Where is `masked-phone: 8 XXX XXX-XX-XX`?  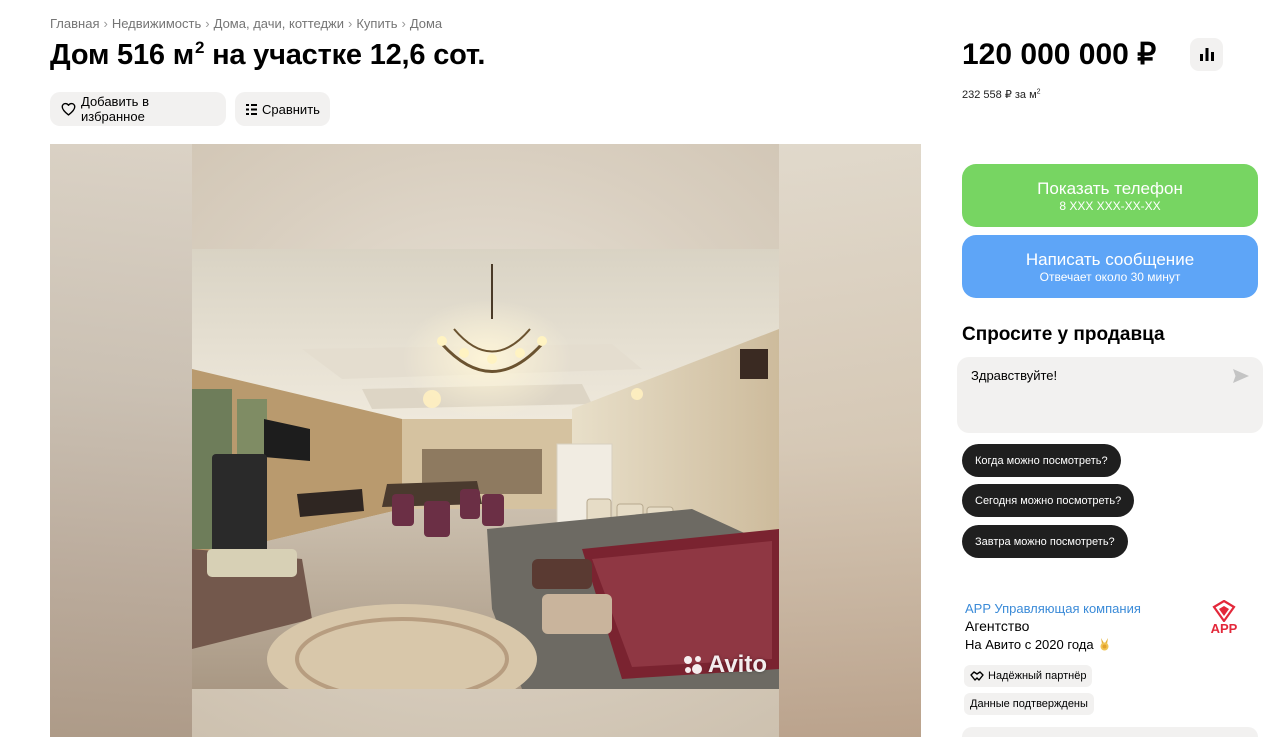 masked-phone: 8 XXX XXX-XX-XX is located at coordinates (1110, 205).